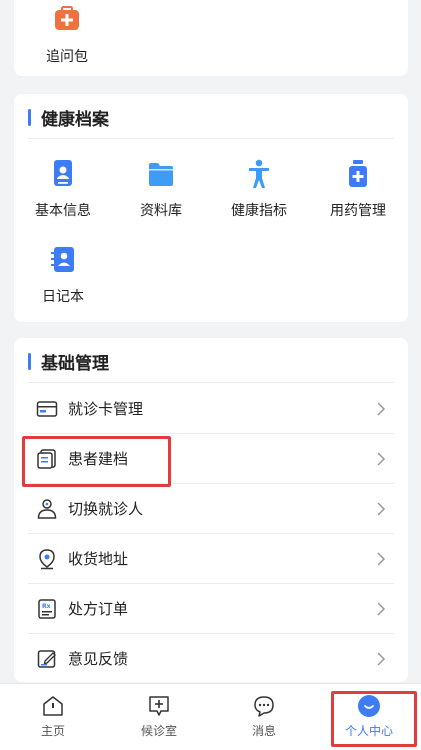  Describe the element at coordinates (98, 459) in the screenshot. I see `row-label: 患者建档` at that location.